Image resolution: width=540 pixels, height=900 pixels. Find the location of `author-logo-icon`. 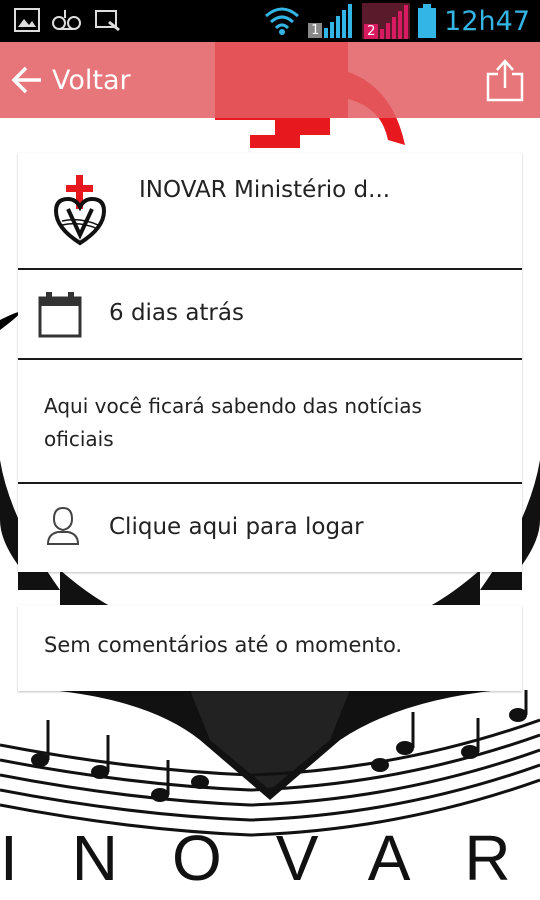

author-logo-icon is located at coordinates (80, 210).